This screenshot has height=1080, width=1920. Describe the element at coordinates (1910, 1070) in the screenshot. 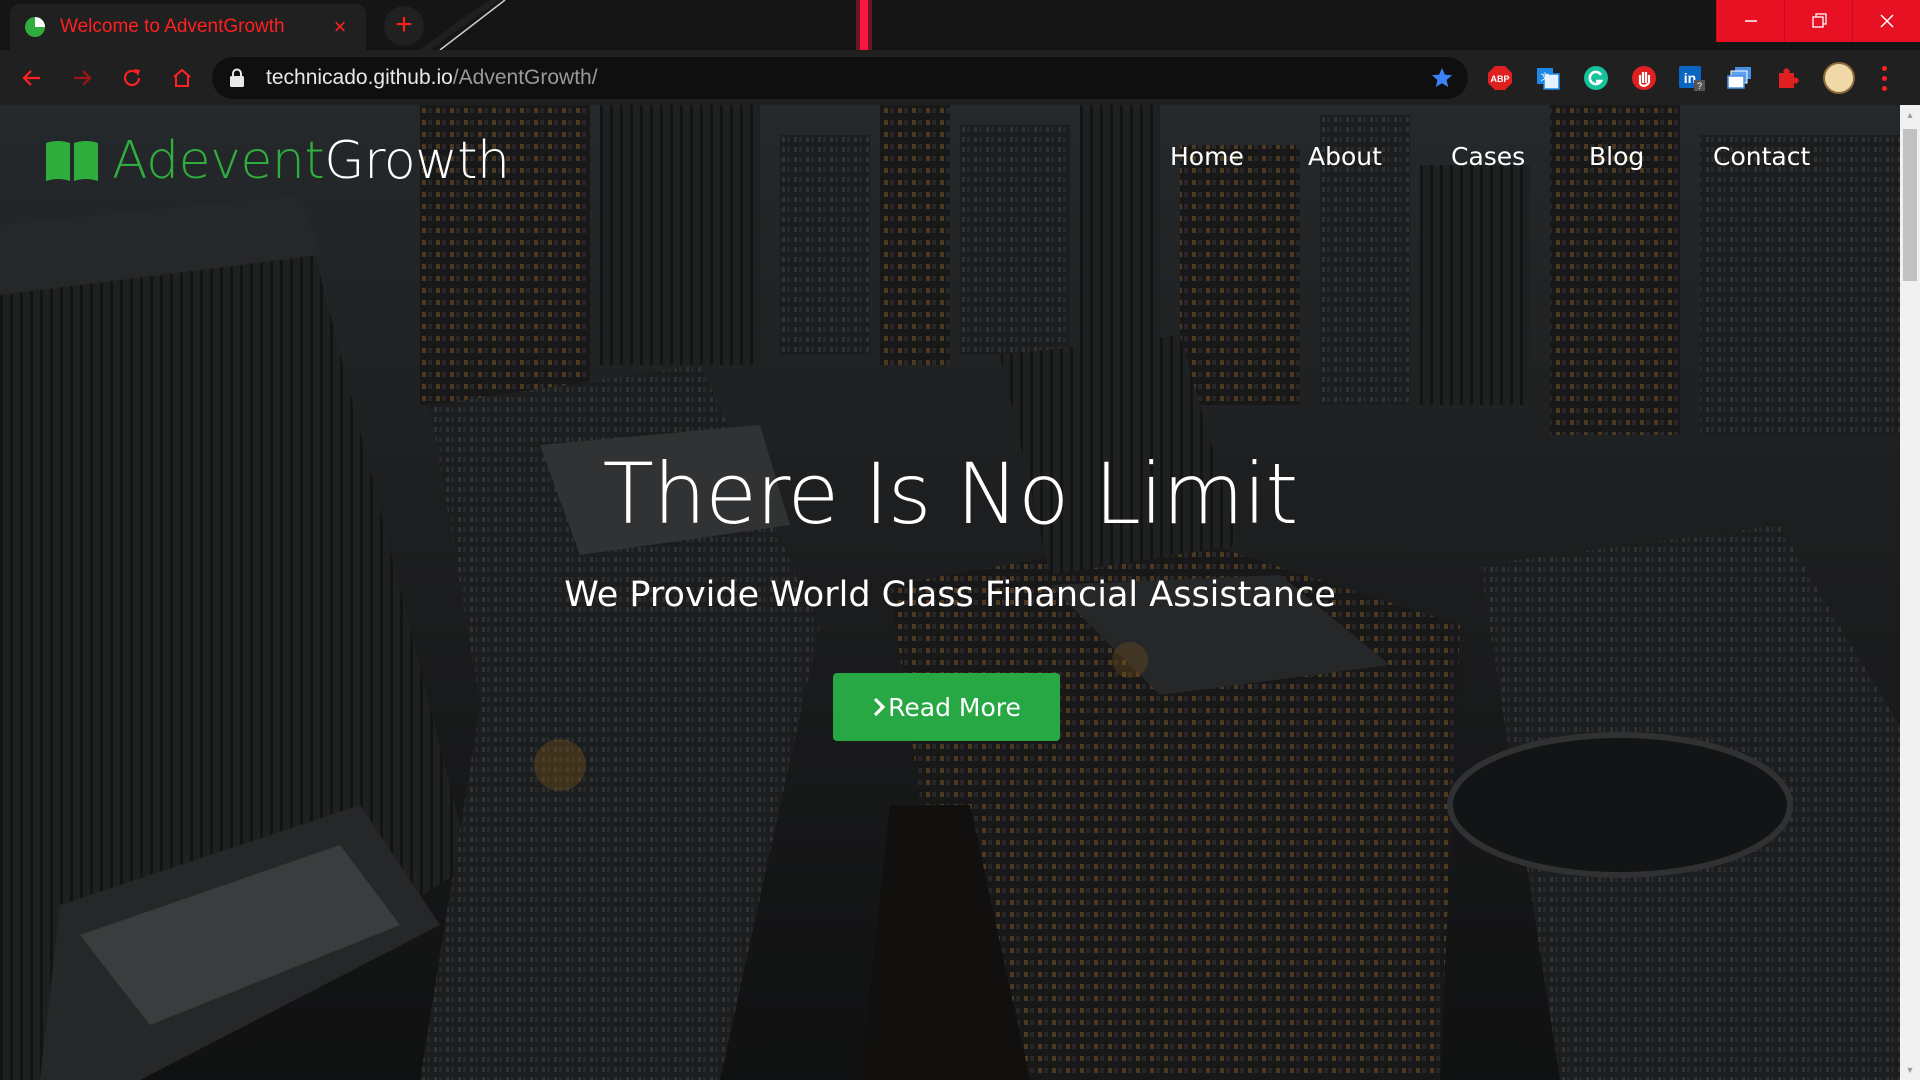

I see `scroll-down-icon: ▼` at that location.